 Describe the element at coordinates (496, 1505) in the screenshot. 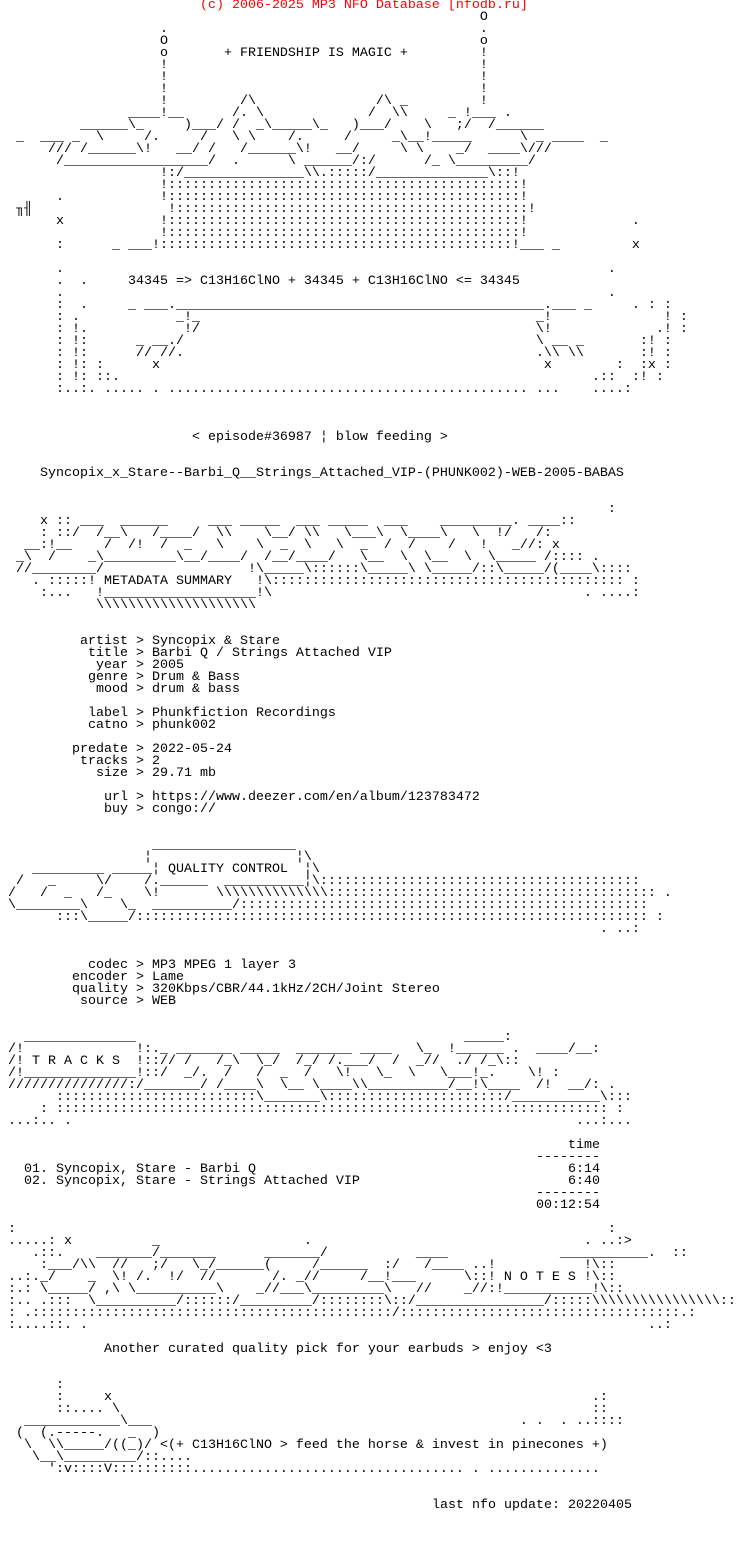

I see `last-update-label: last nfo update:` at that location.